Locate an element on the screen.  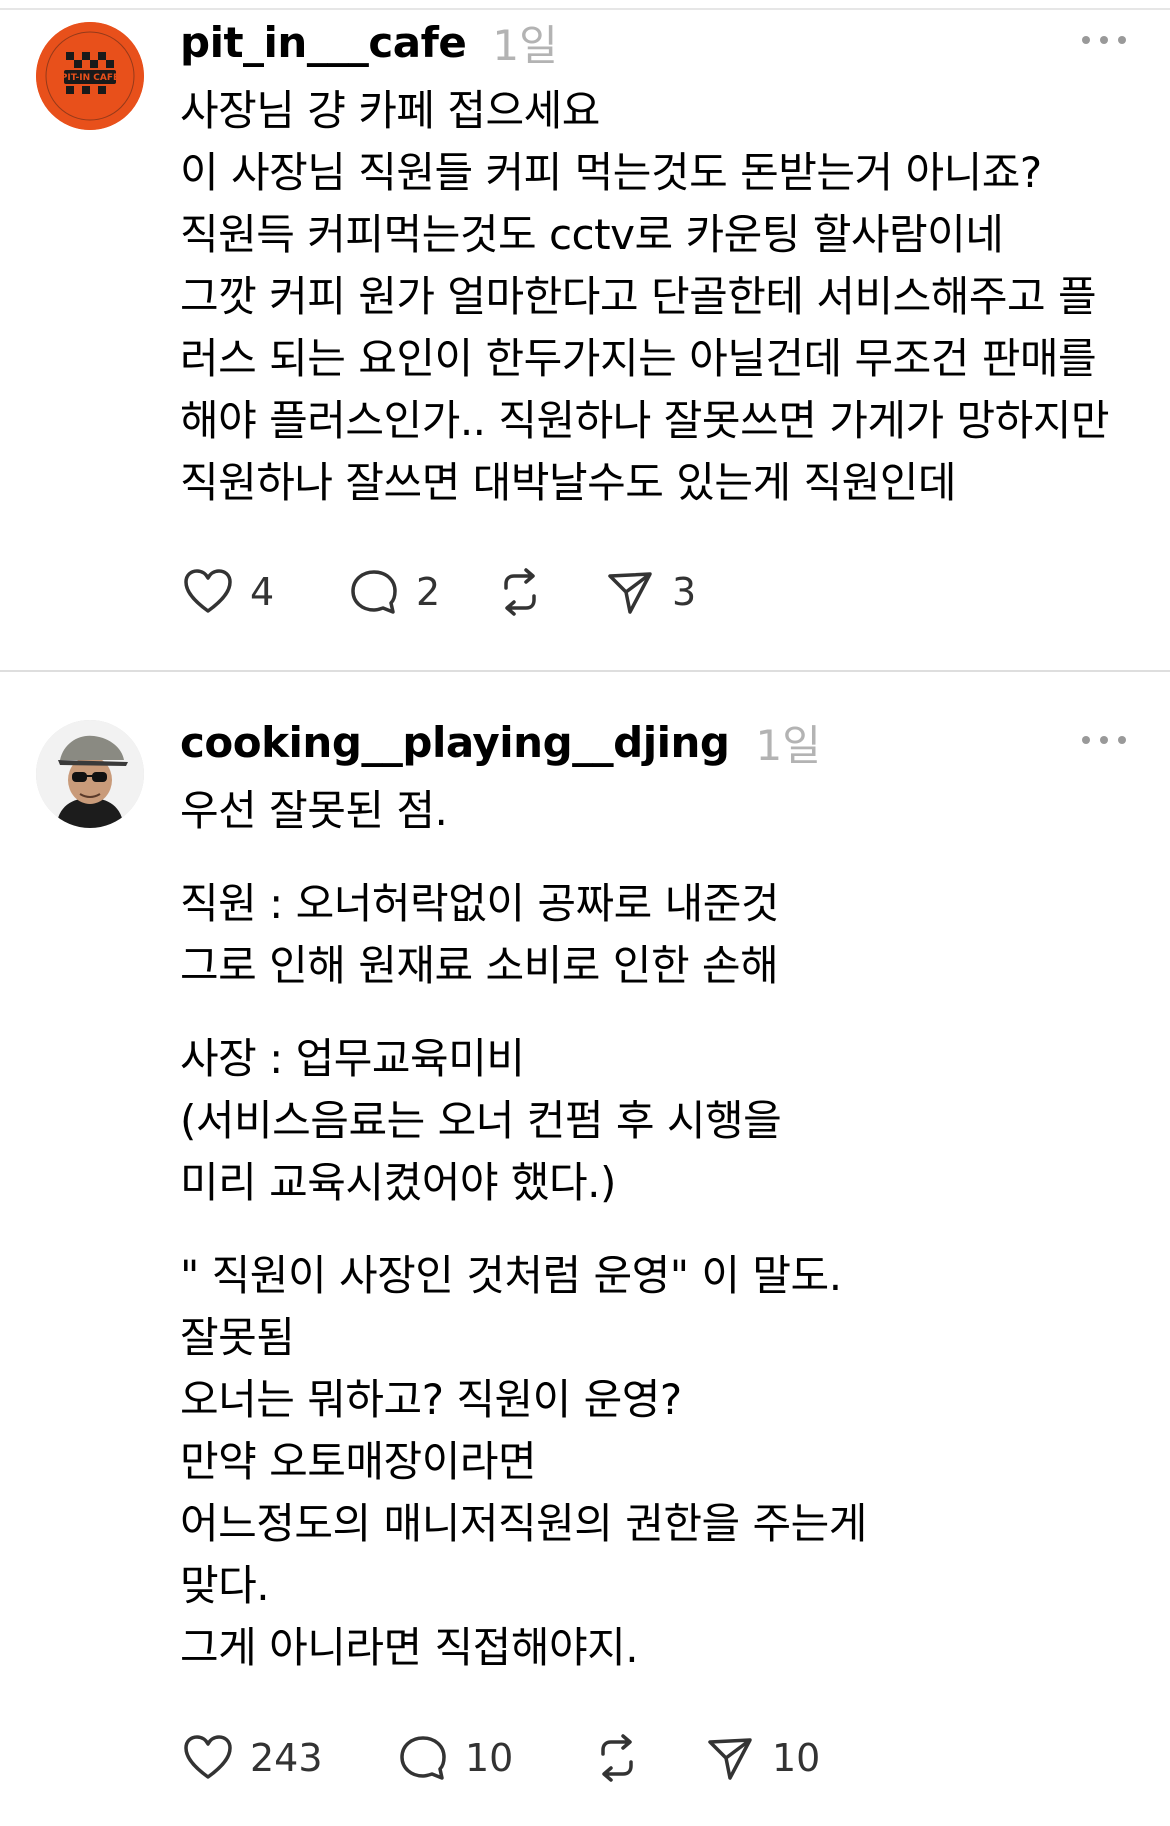
action-bar: 4 2 3 is located at coordinates (438, 592).